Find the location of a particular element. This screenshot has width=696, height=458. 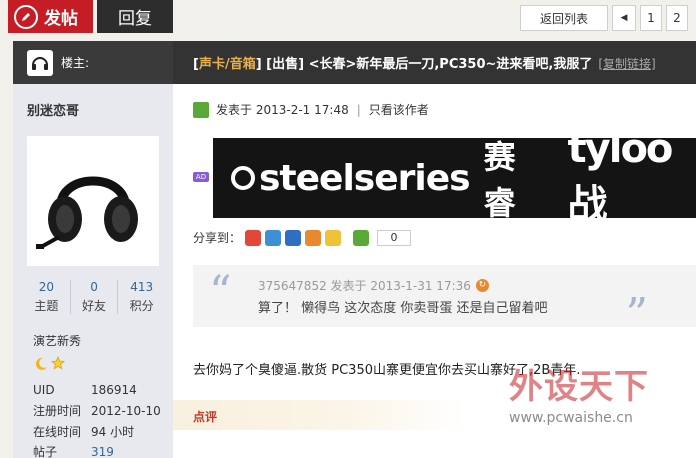

rating-label: 点评 is located at coordinates (205, 417).